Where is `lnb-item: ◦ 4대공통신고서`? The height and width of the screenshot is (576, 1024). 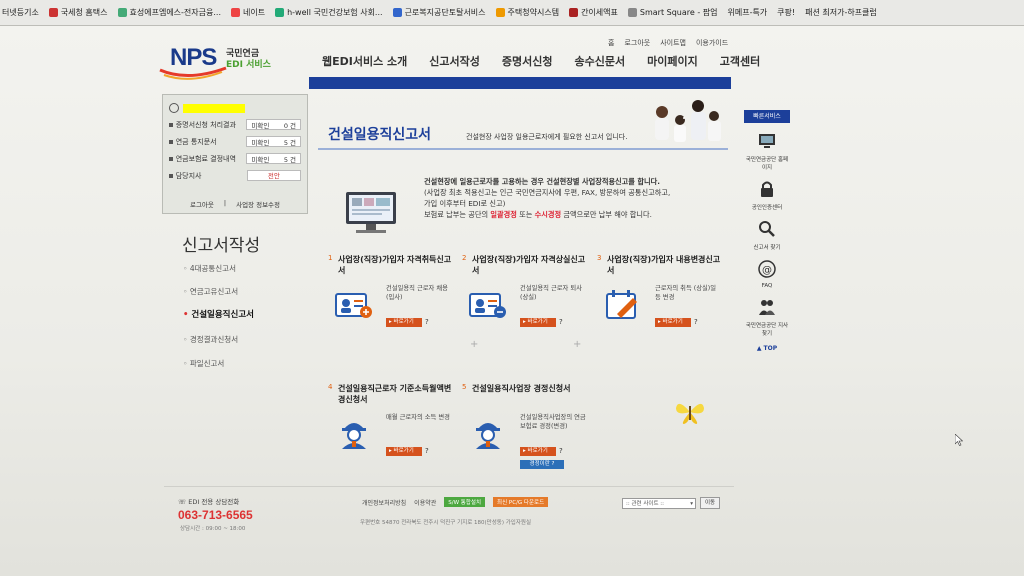
lnb-item: ◦ 4대공통신고서 is located at coordinates (209, 268).